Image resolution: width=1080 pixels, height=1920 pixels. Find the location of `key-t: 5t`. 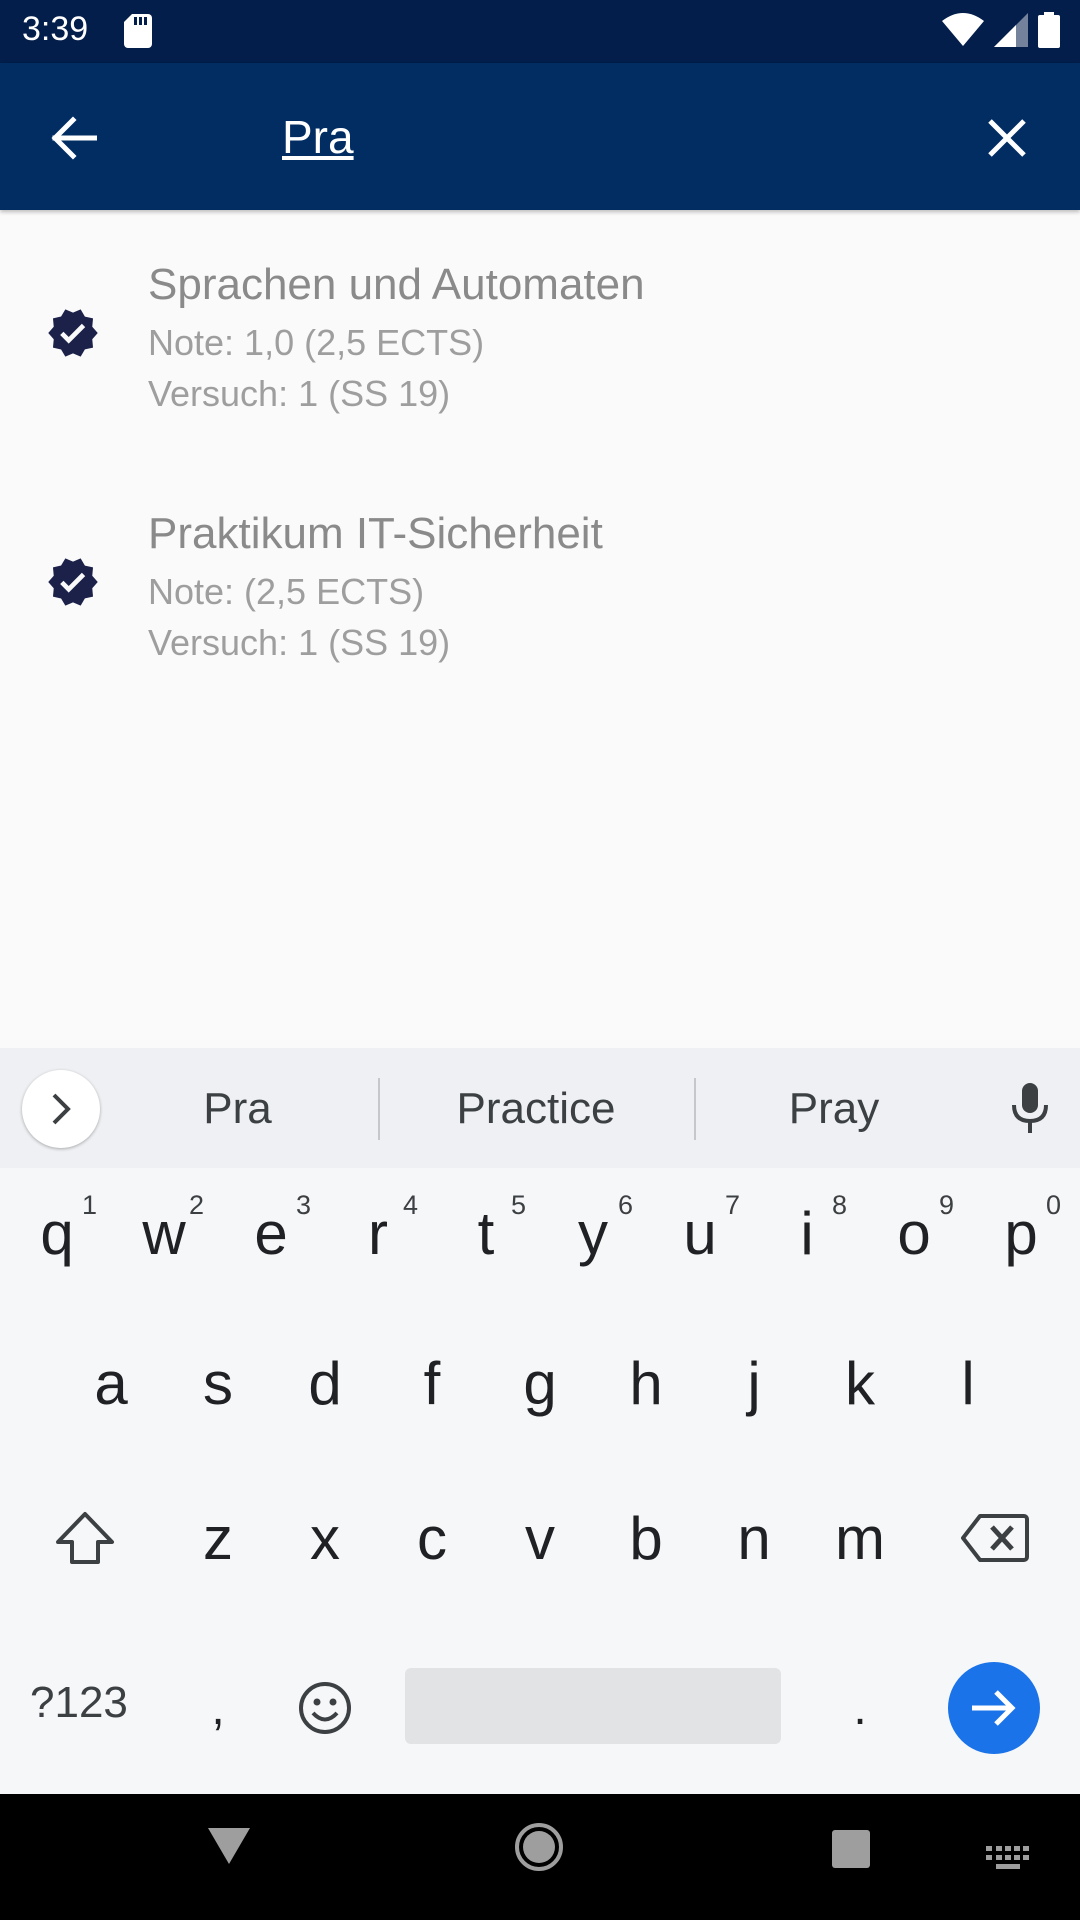

key-t: 5t is located at coordinates (486, 1233).